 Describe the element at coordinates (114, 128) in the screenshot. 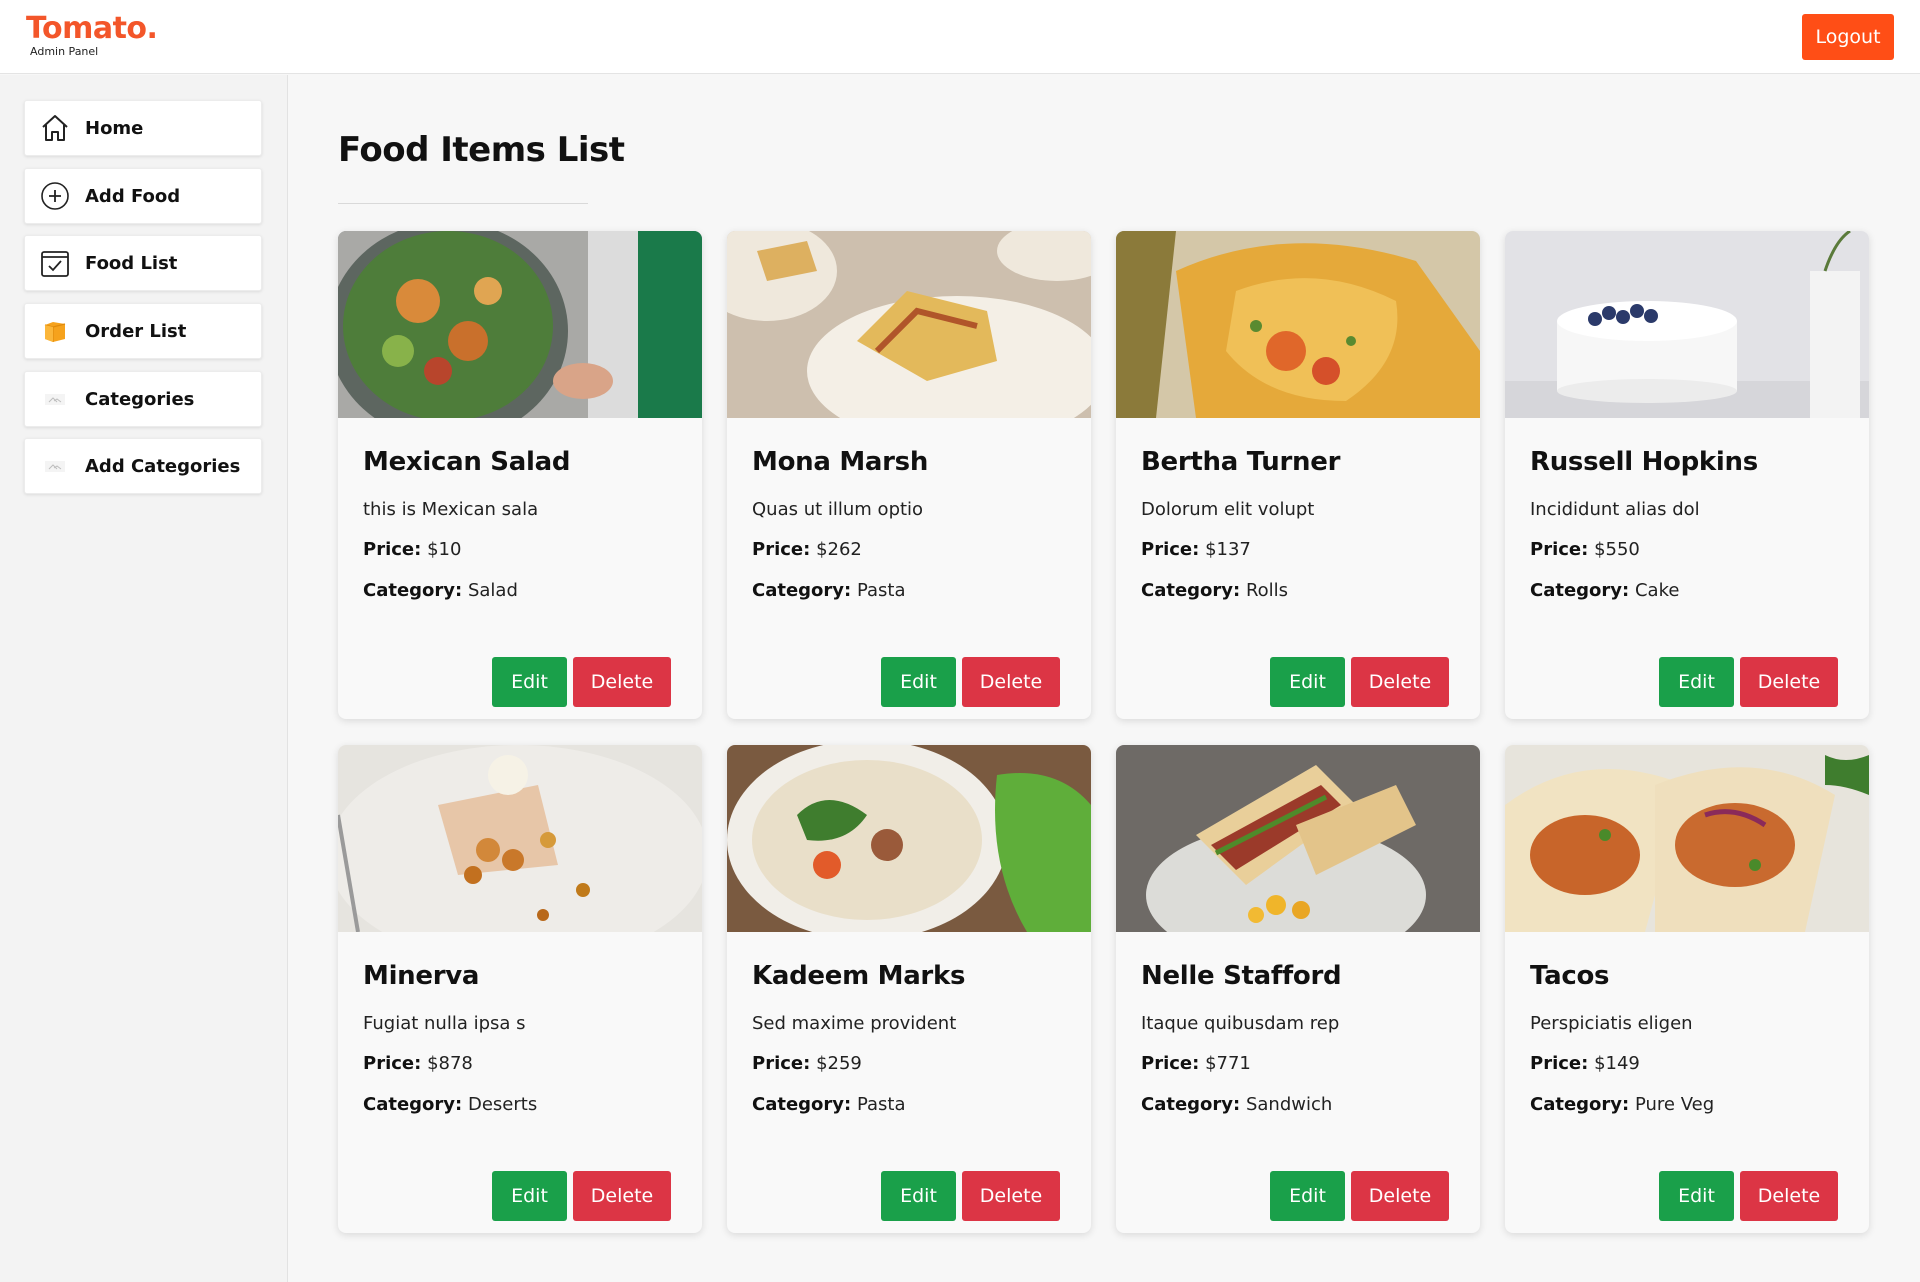

I see `sidebar-item-label: Home` at that location.